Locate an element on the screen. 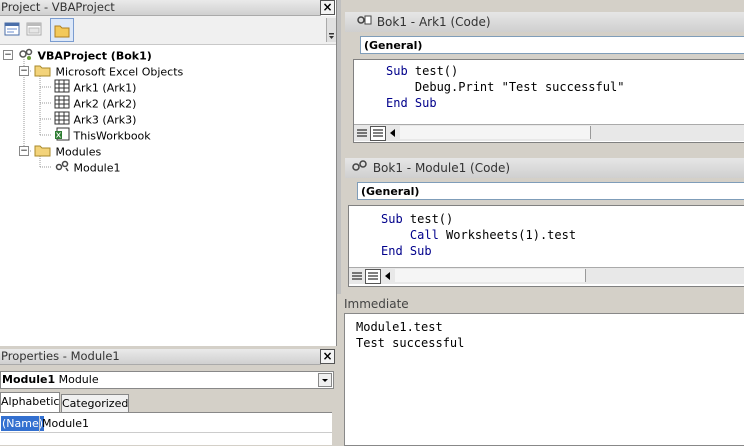 Image resolution: width=744 pixels, height=446 pixels. code-window-ark1-title: Bok1 - Ark1 (Code) is located at coordinates (544, 22).